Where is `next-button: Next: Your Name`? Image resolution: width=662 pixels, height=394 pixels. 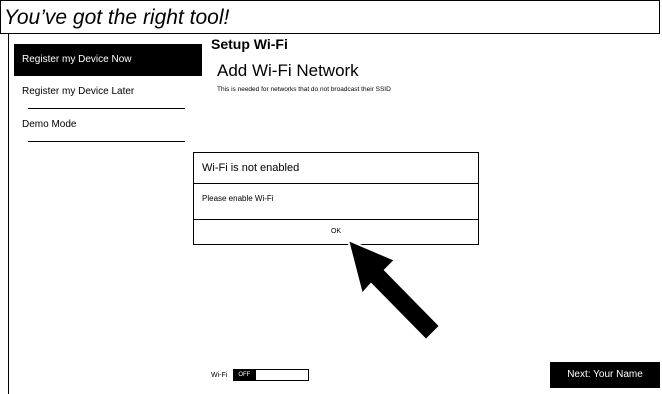
next-button: Next: Your Name is located at coordinates (605, 375).